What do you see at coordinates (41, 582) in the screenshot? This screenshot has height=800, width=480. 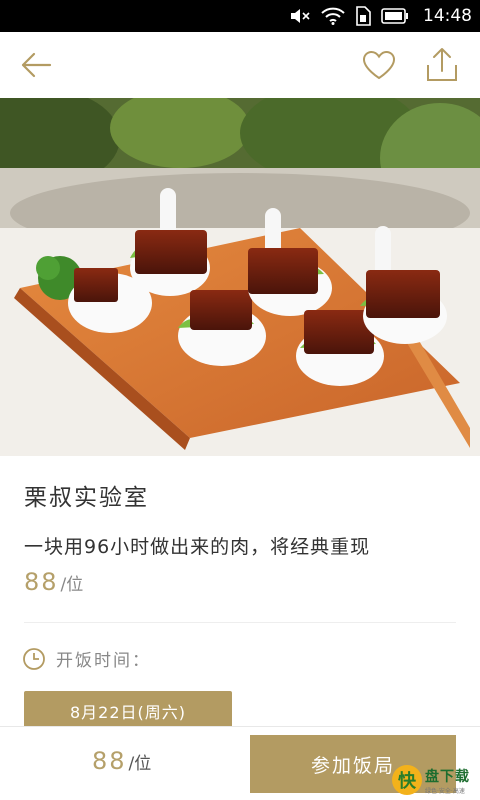 I see `event-price: 88` at bounding box center [41, 582].